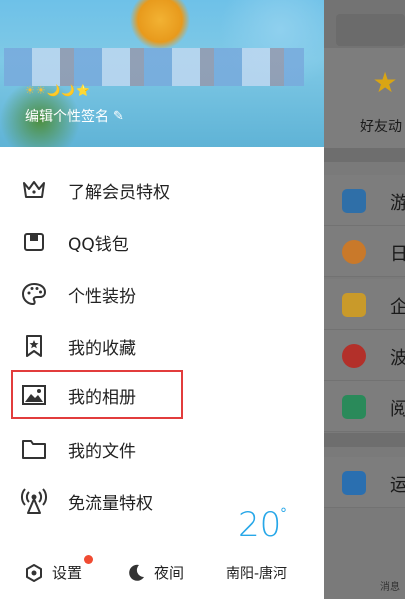 The width and height of the screenshot is (405, 599). What do you see at coordinates (259, 525) in the screenshot?
I see `weather-temperature: 20` at bounding box center [259, 525].